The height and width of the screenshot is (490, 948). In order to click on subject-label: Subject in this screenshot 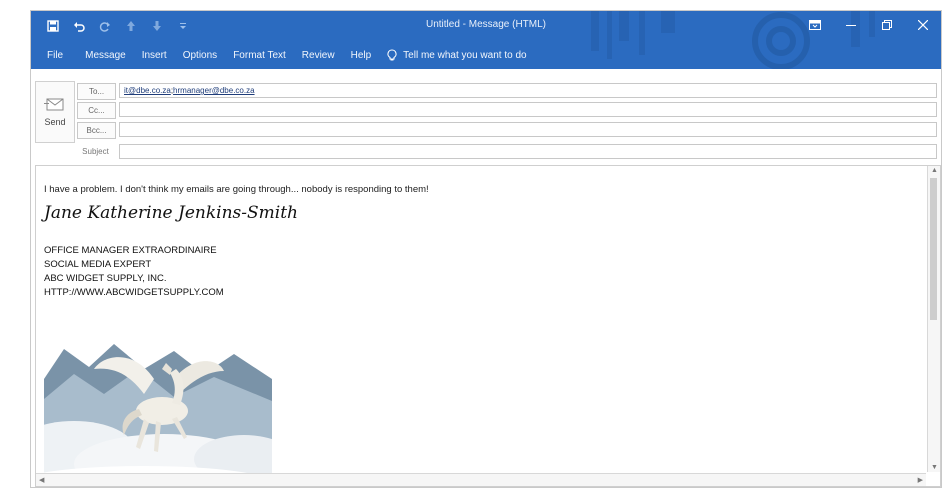, I will do `click(95, 151)`.